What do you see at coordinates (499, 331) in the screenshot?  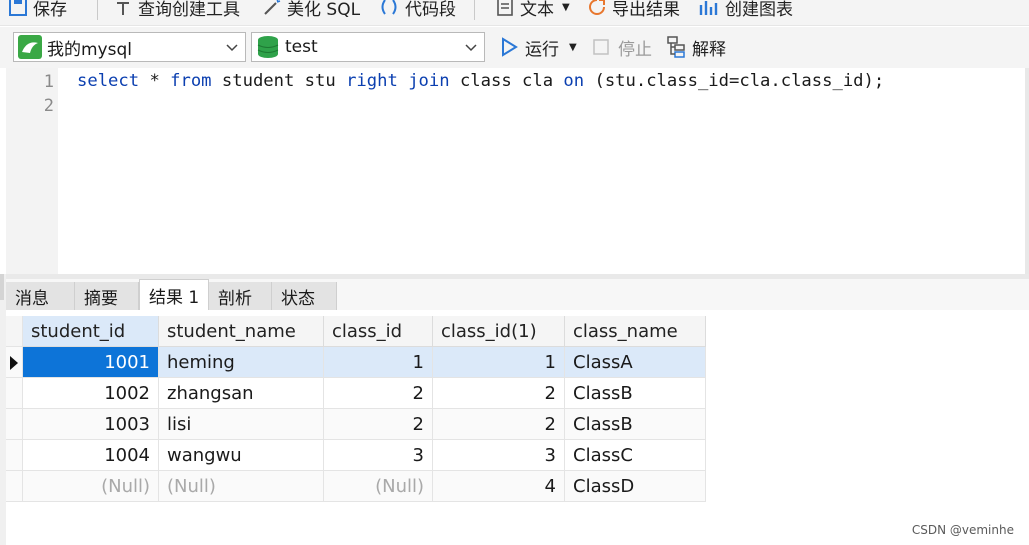 I see `column-header: class_id(1)` at bounding box center [499, 331].